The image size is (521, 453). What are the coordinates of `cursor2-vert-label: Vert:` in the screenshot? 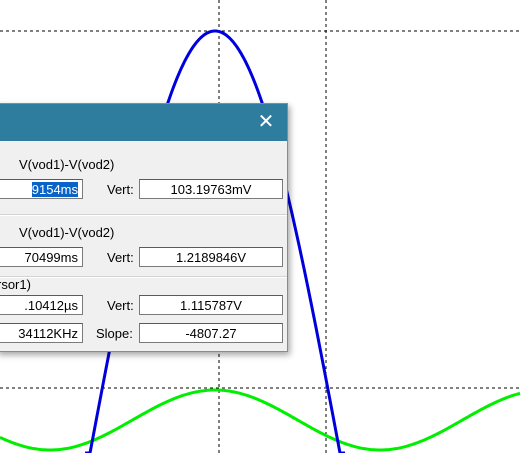 It's located at (120, 257).